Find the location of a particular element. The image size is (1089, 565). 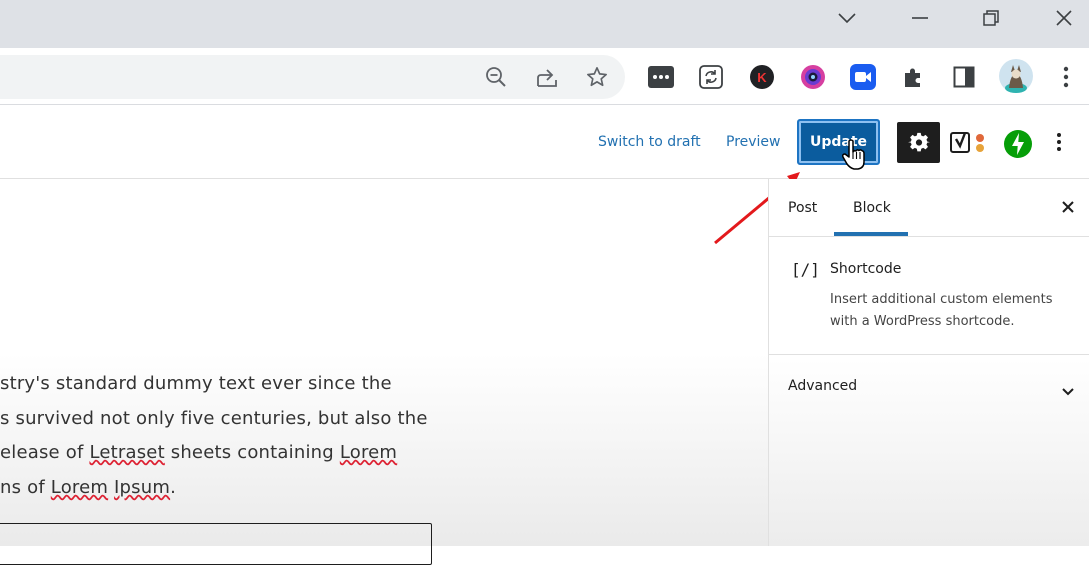

star-icon is located at coordinates (597, 77).